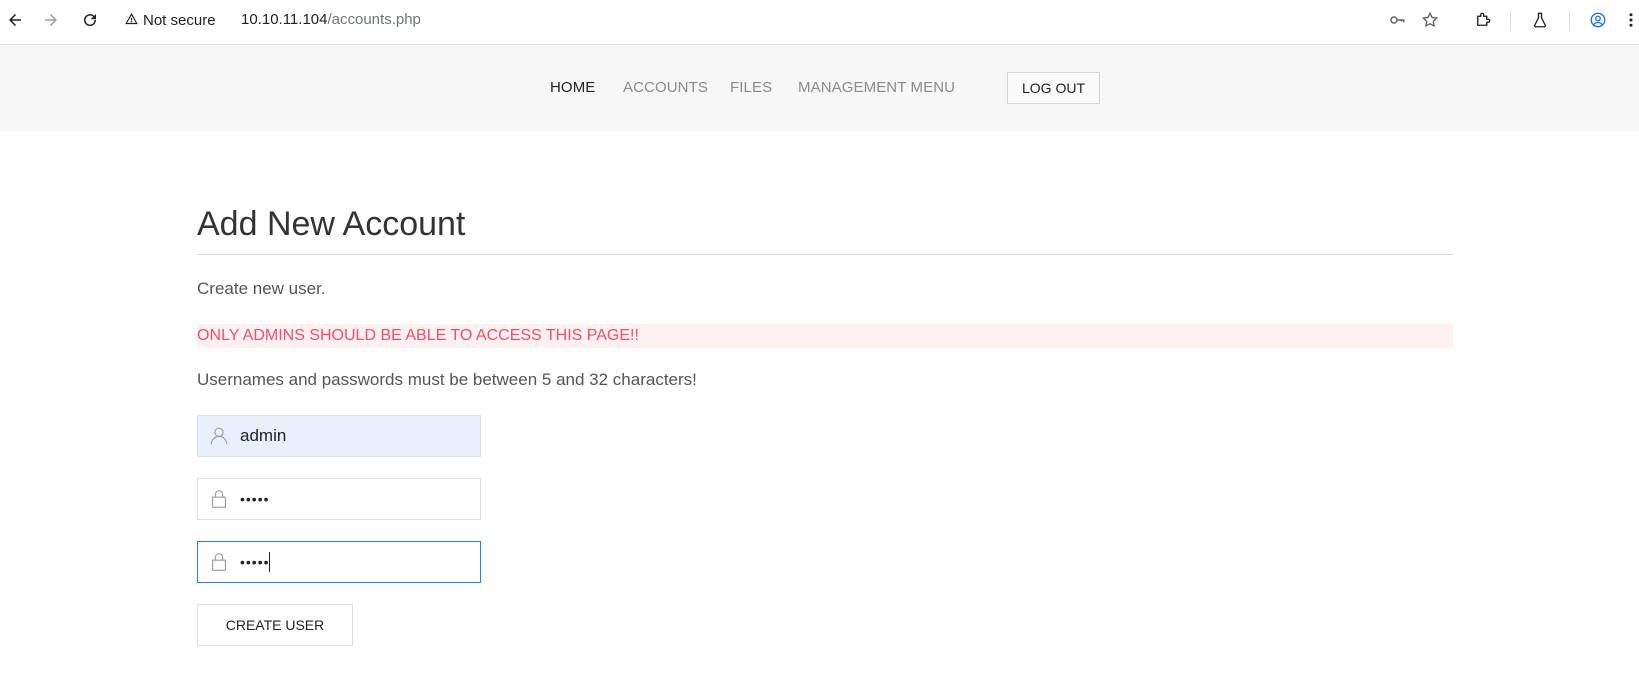 This screenshot has width=1639, height=675. What do you see at coordinates (751, 88) in the screenshot?
I see `nav-files: FILES` at bounding box center [751, 88].